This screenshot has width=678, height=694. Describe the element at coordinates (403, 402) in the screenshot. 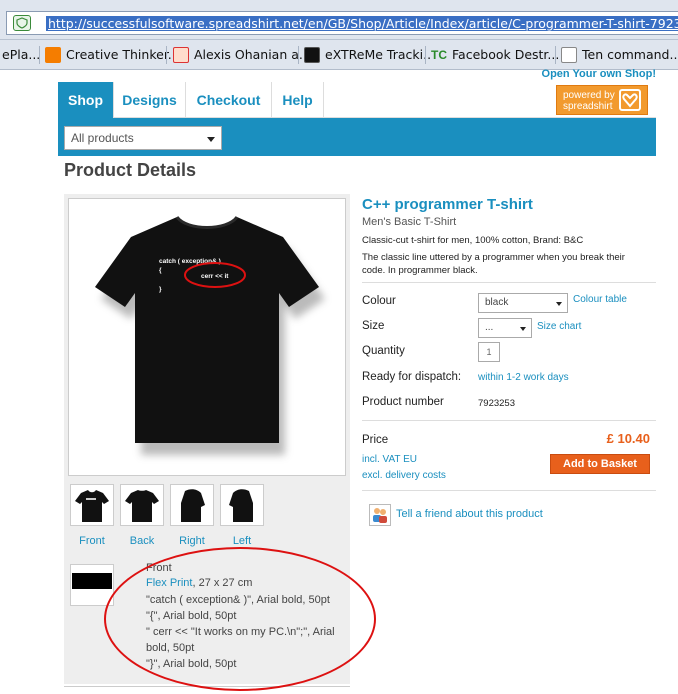

I see `product-number-label: Product number` at that location.